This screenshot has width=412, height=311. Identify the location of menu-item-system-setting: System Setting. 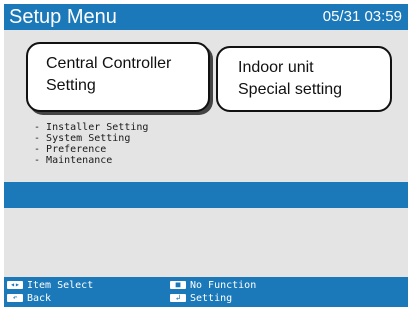
(91, 138).